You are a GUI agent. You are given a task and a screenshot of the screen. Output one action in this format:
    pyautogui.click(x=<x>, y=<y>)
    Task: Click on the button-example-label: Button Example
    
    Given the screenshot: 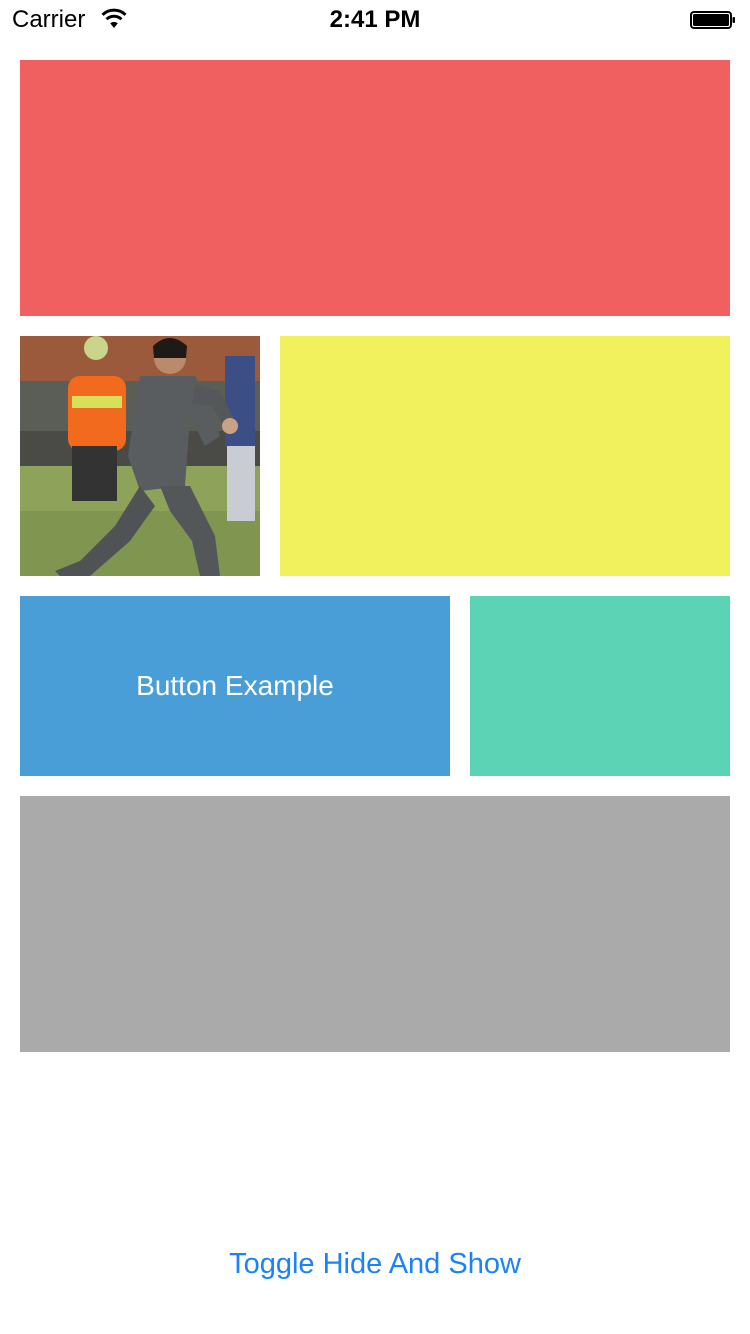 What is the action you would take?
    pyautogui.click(x=235, y=685)
    